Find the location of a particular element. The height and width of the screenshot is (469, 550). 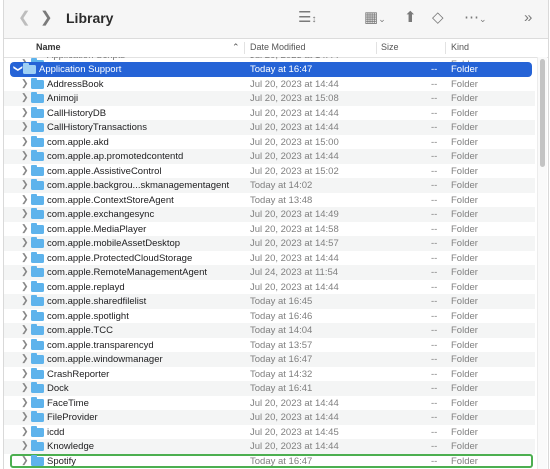

column-name: Name is located at coordinates (48, 47).